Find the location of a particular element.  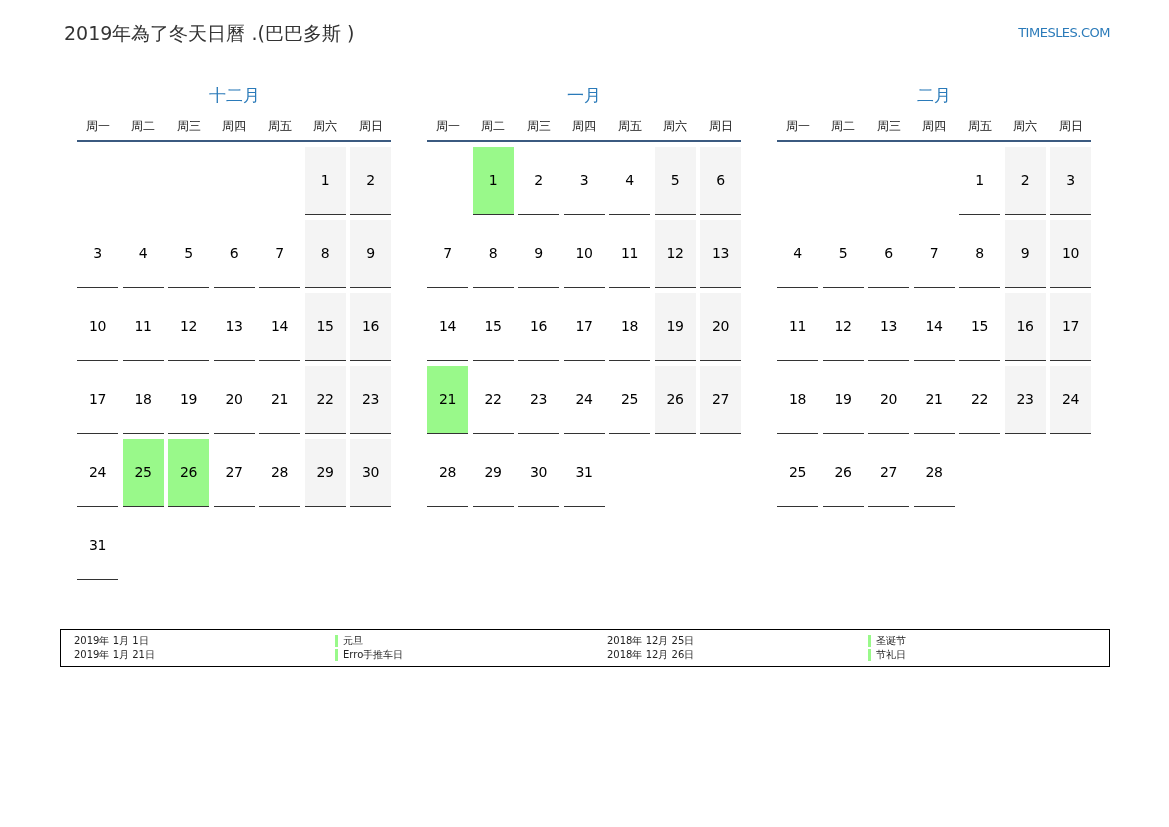

day-cell: 12 is located at coordinates (675, 254).